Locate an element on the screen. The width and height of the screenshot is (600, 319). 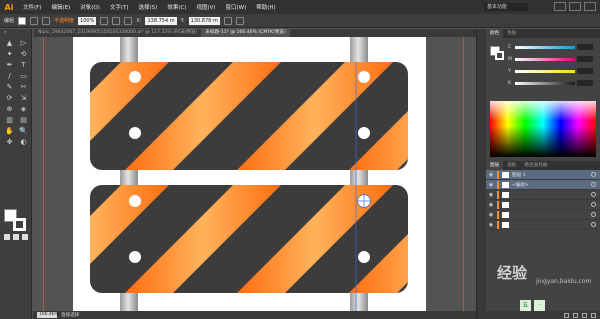
tab-document-2: 未标题-11* @ 166.46% (CMYK/预览) is located at coordinates (245, 33).